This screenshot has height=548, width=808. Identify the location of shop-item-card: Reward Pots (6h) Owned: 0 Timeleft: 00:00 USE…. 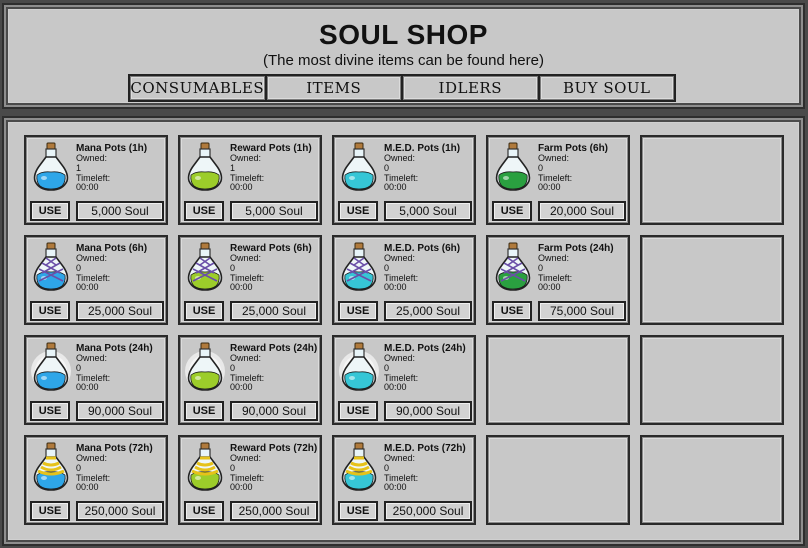
(250, 280).